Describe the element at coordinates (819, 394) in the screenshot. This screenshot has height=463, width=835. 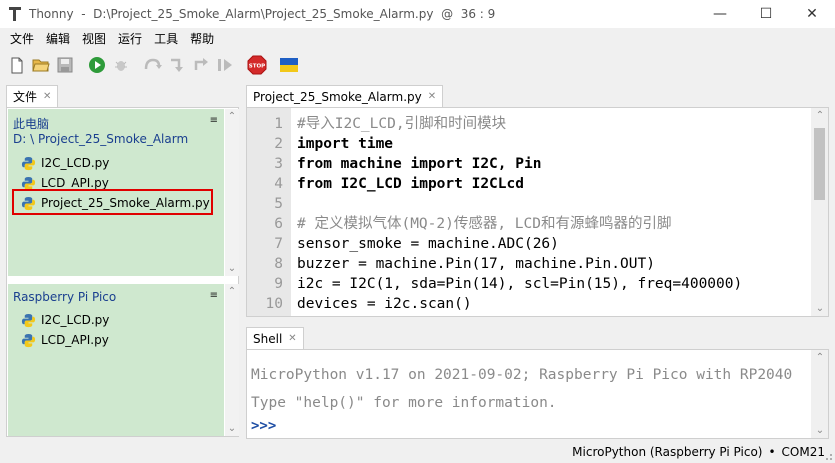
I see `shell-scrollbar: ⌃ ⌄` at that location.